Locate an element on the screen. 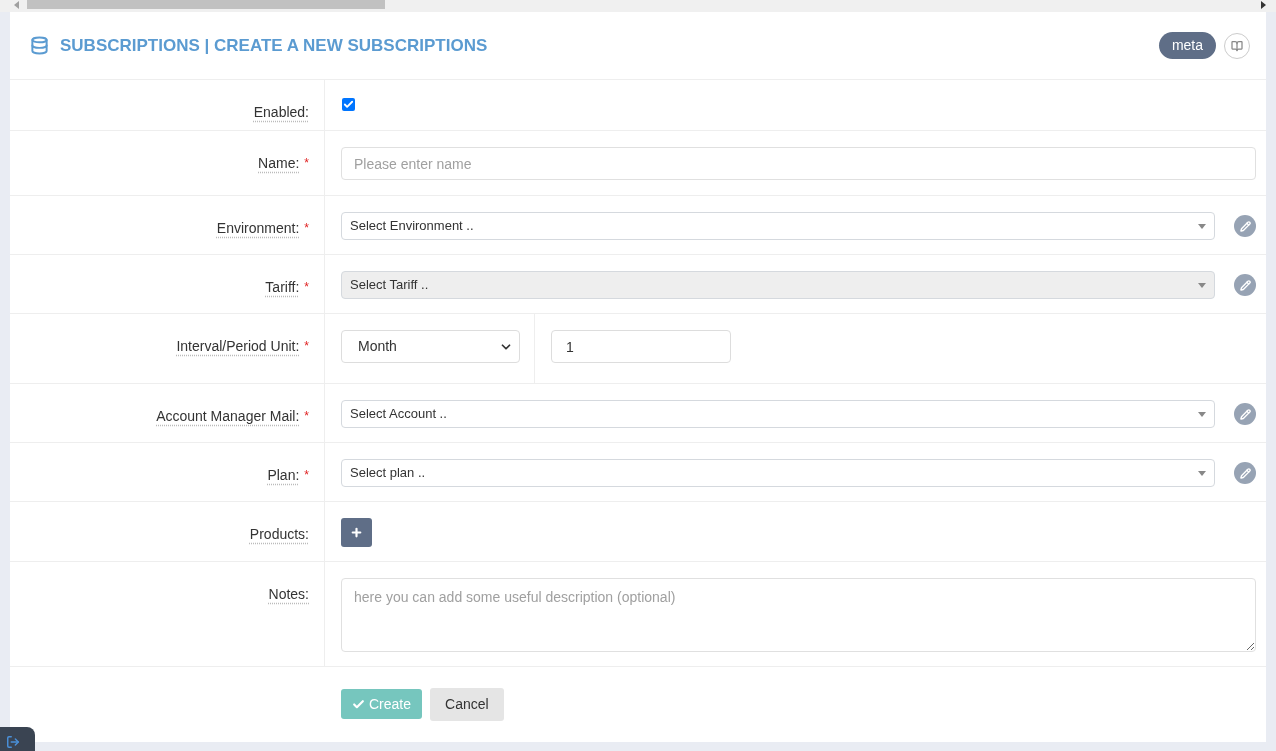 Image resolution: width=1276 pixels, height=751 pixels. right-arrow-icon is located at coordinates (1263, 5).